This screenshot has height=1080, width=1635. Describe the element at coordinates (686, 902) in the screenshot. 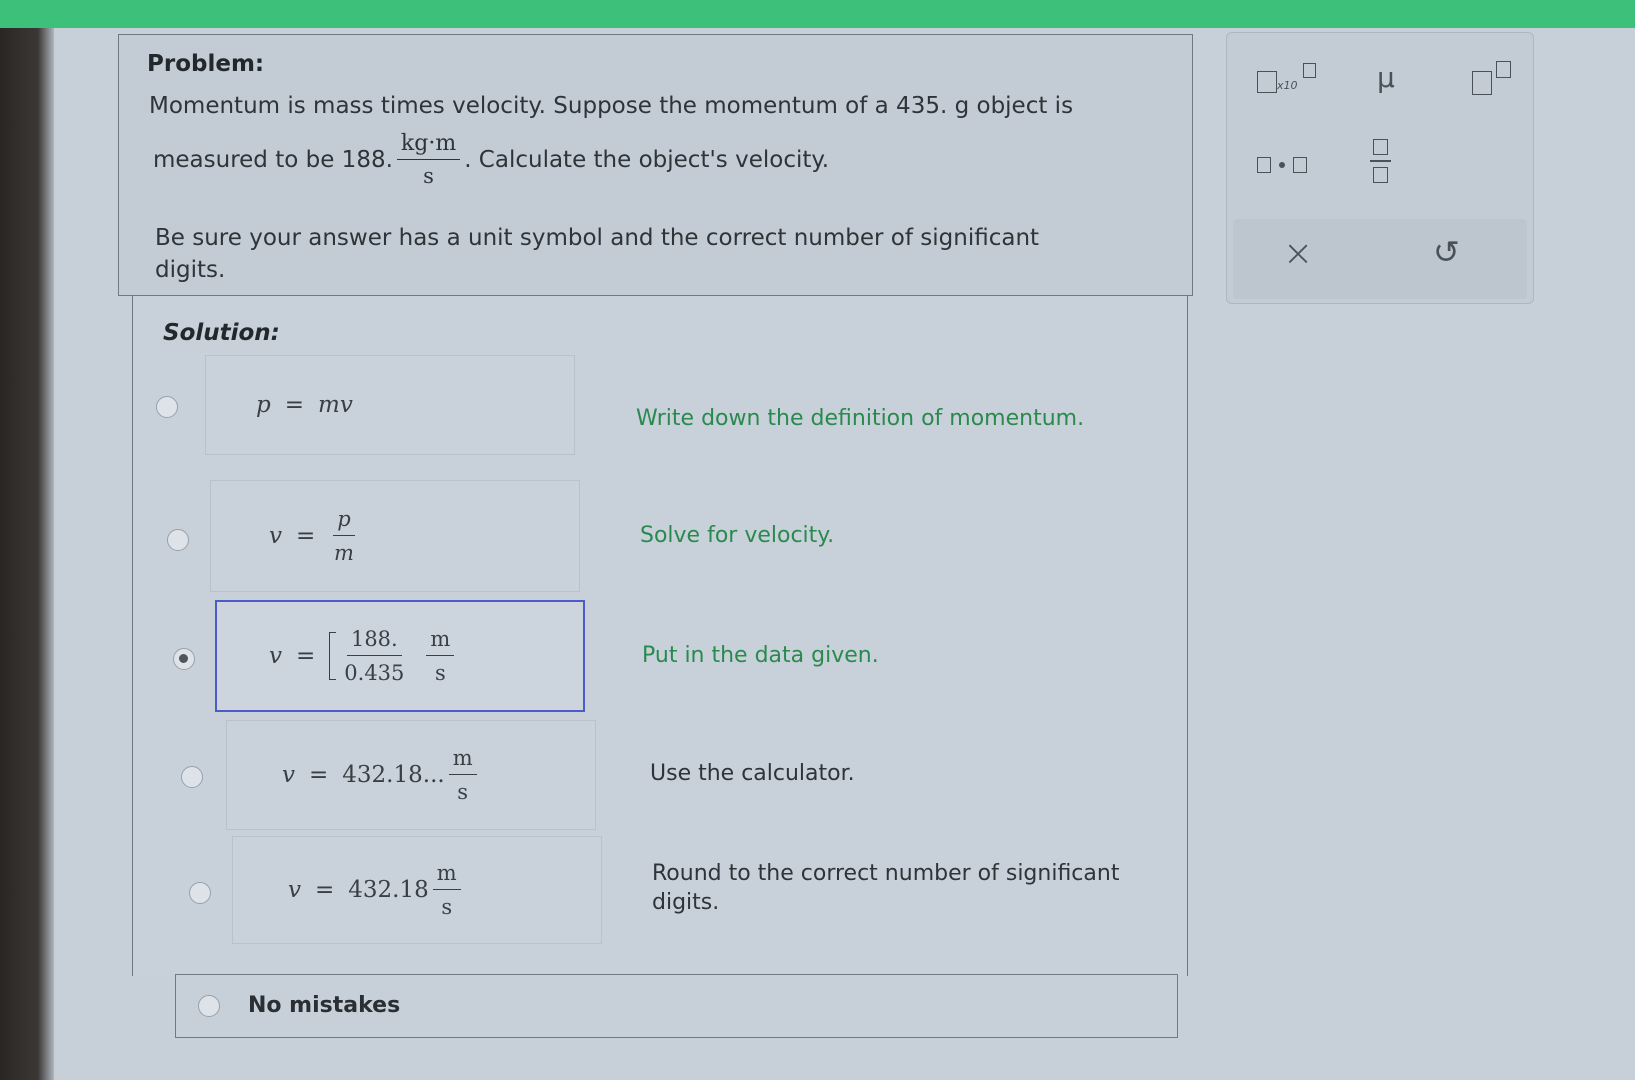

I see `step-5-explanation-line-2: digits.` at that location.